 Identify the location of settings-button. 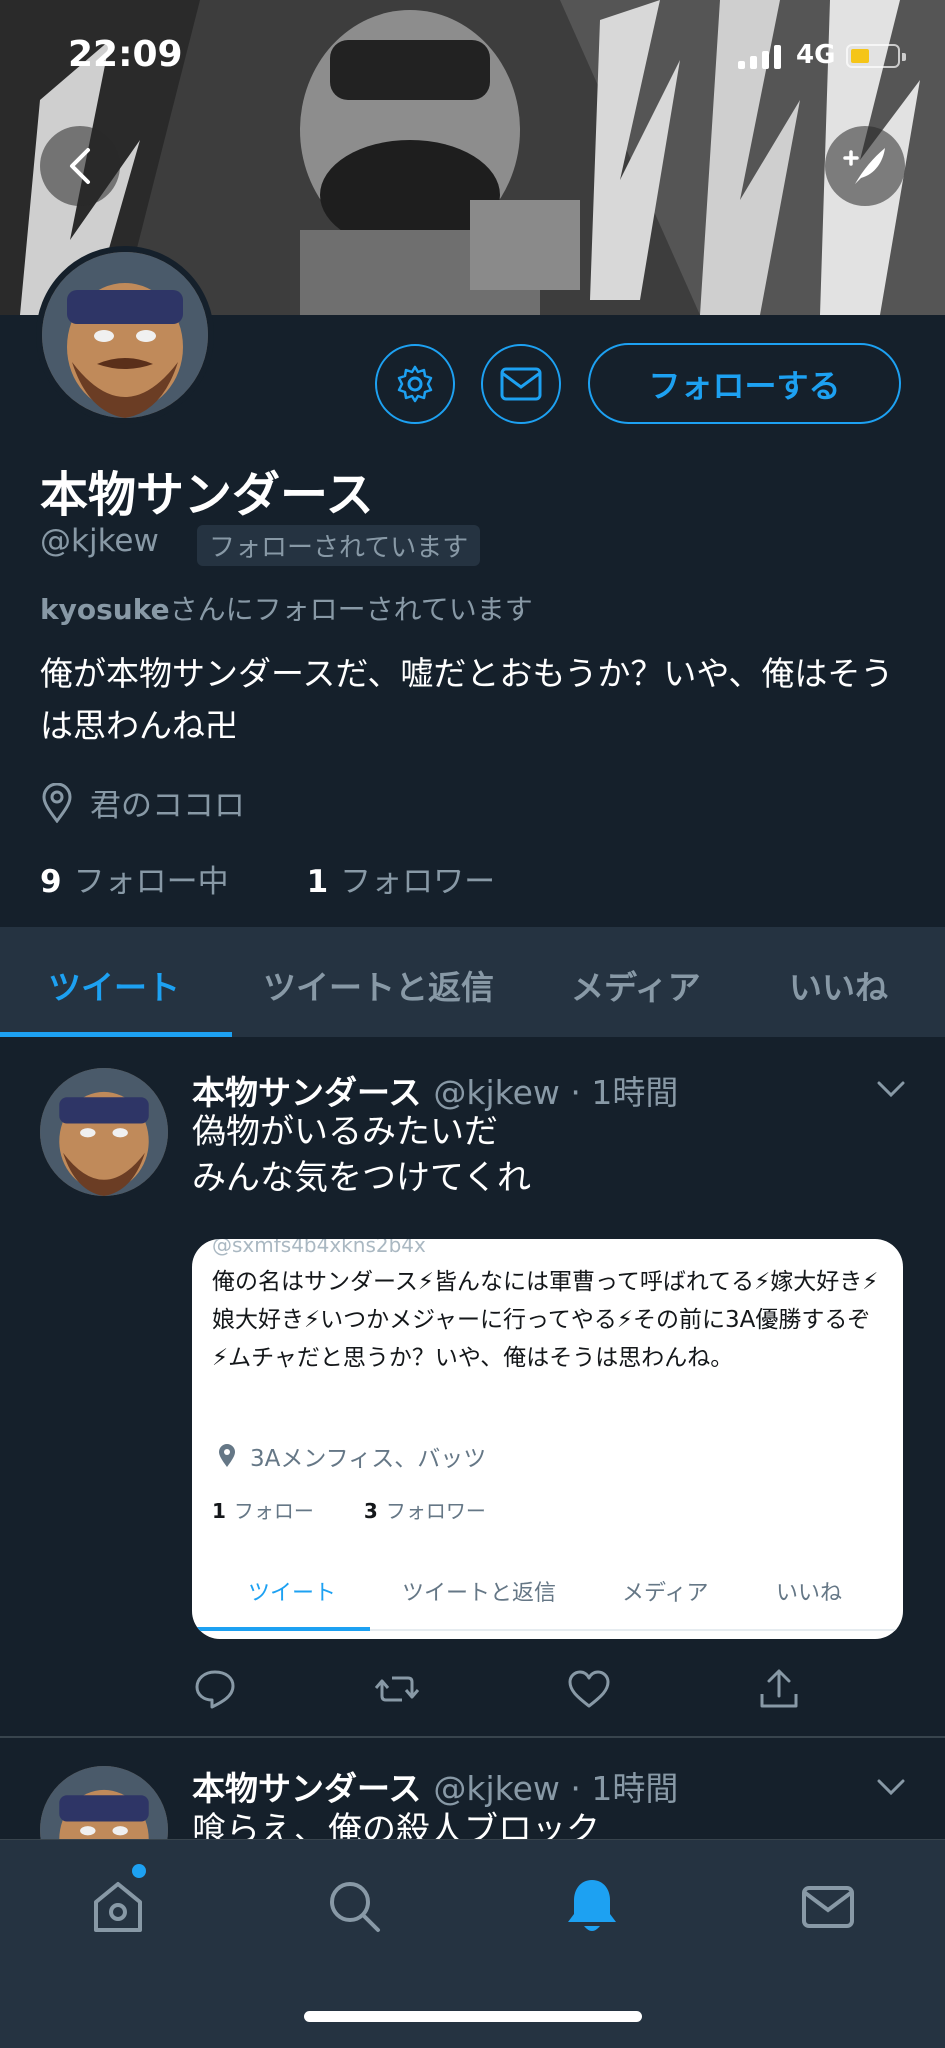
(415, 384).